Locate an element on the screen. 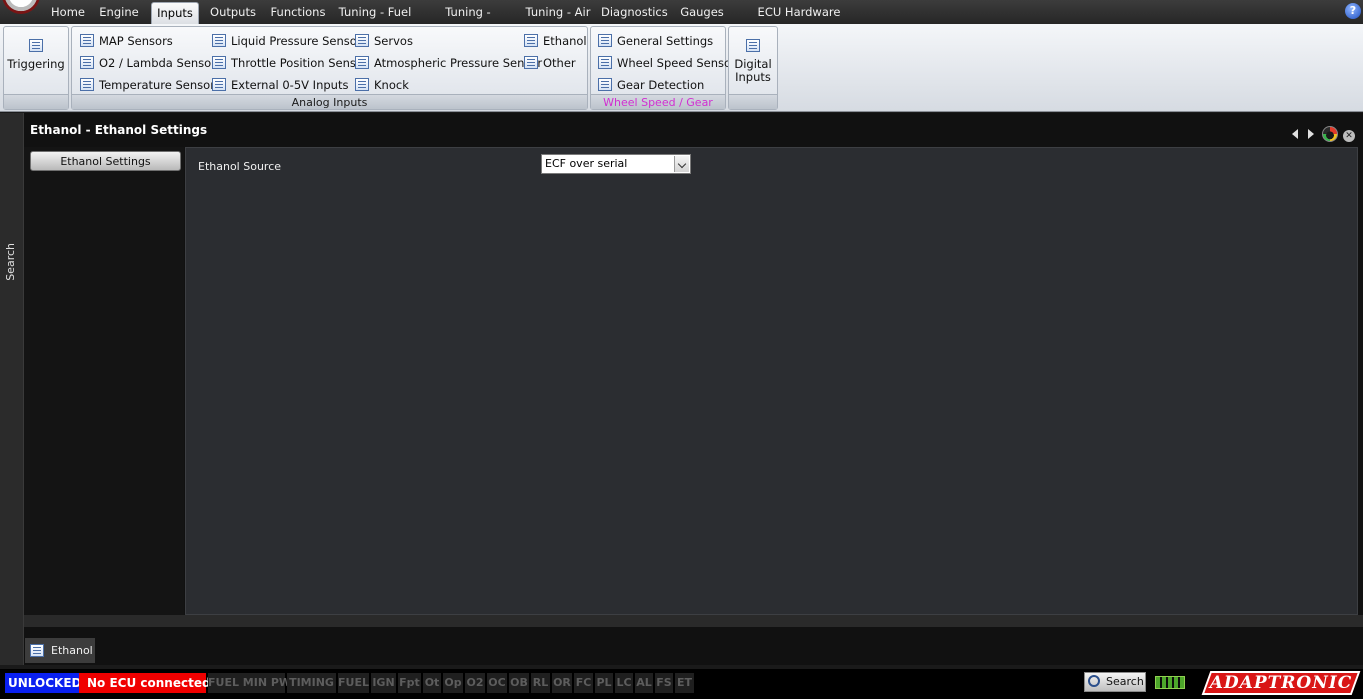  ethanol-source-dropdown: ECF over serial is located at coordinates (616, 164).